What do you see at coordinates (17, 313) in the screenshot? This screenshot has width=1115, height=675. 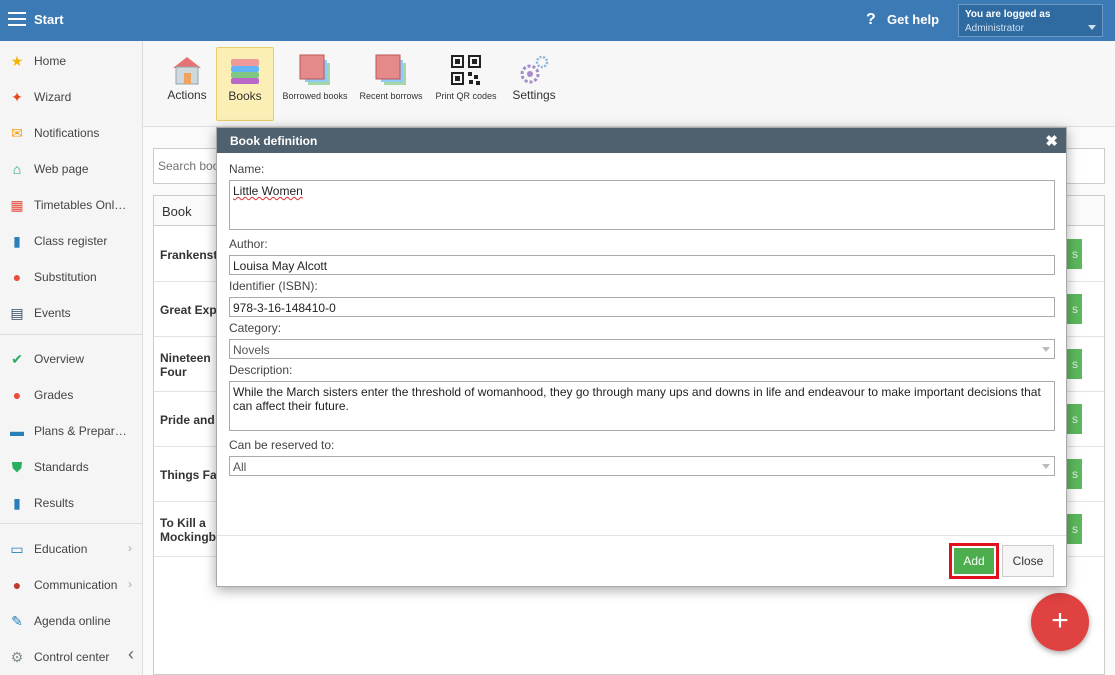 I see `calendar-icon: ▤` at bounding box center [17, 313].